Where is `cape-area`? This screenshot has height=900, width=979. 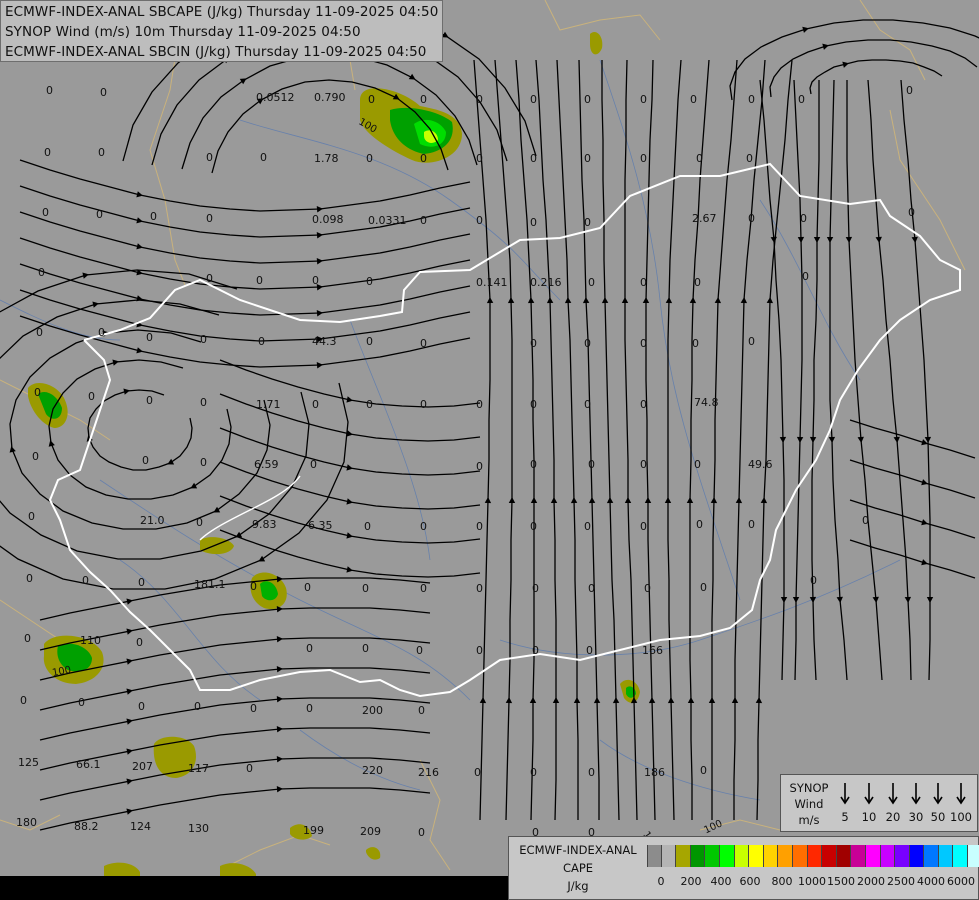
cape-area is located at coordinates (373, 853).